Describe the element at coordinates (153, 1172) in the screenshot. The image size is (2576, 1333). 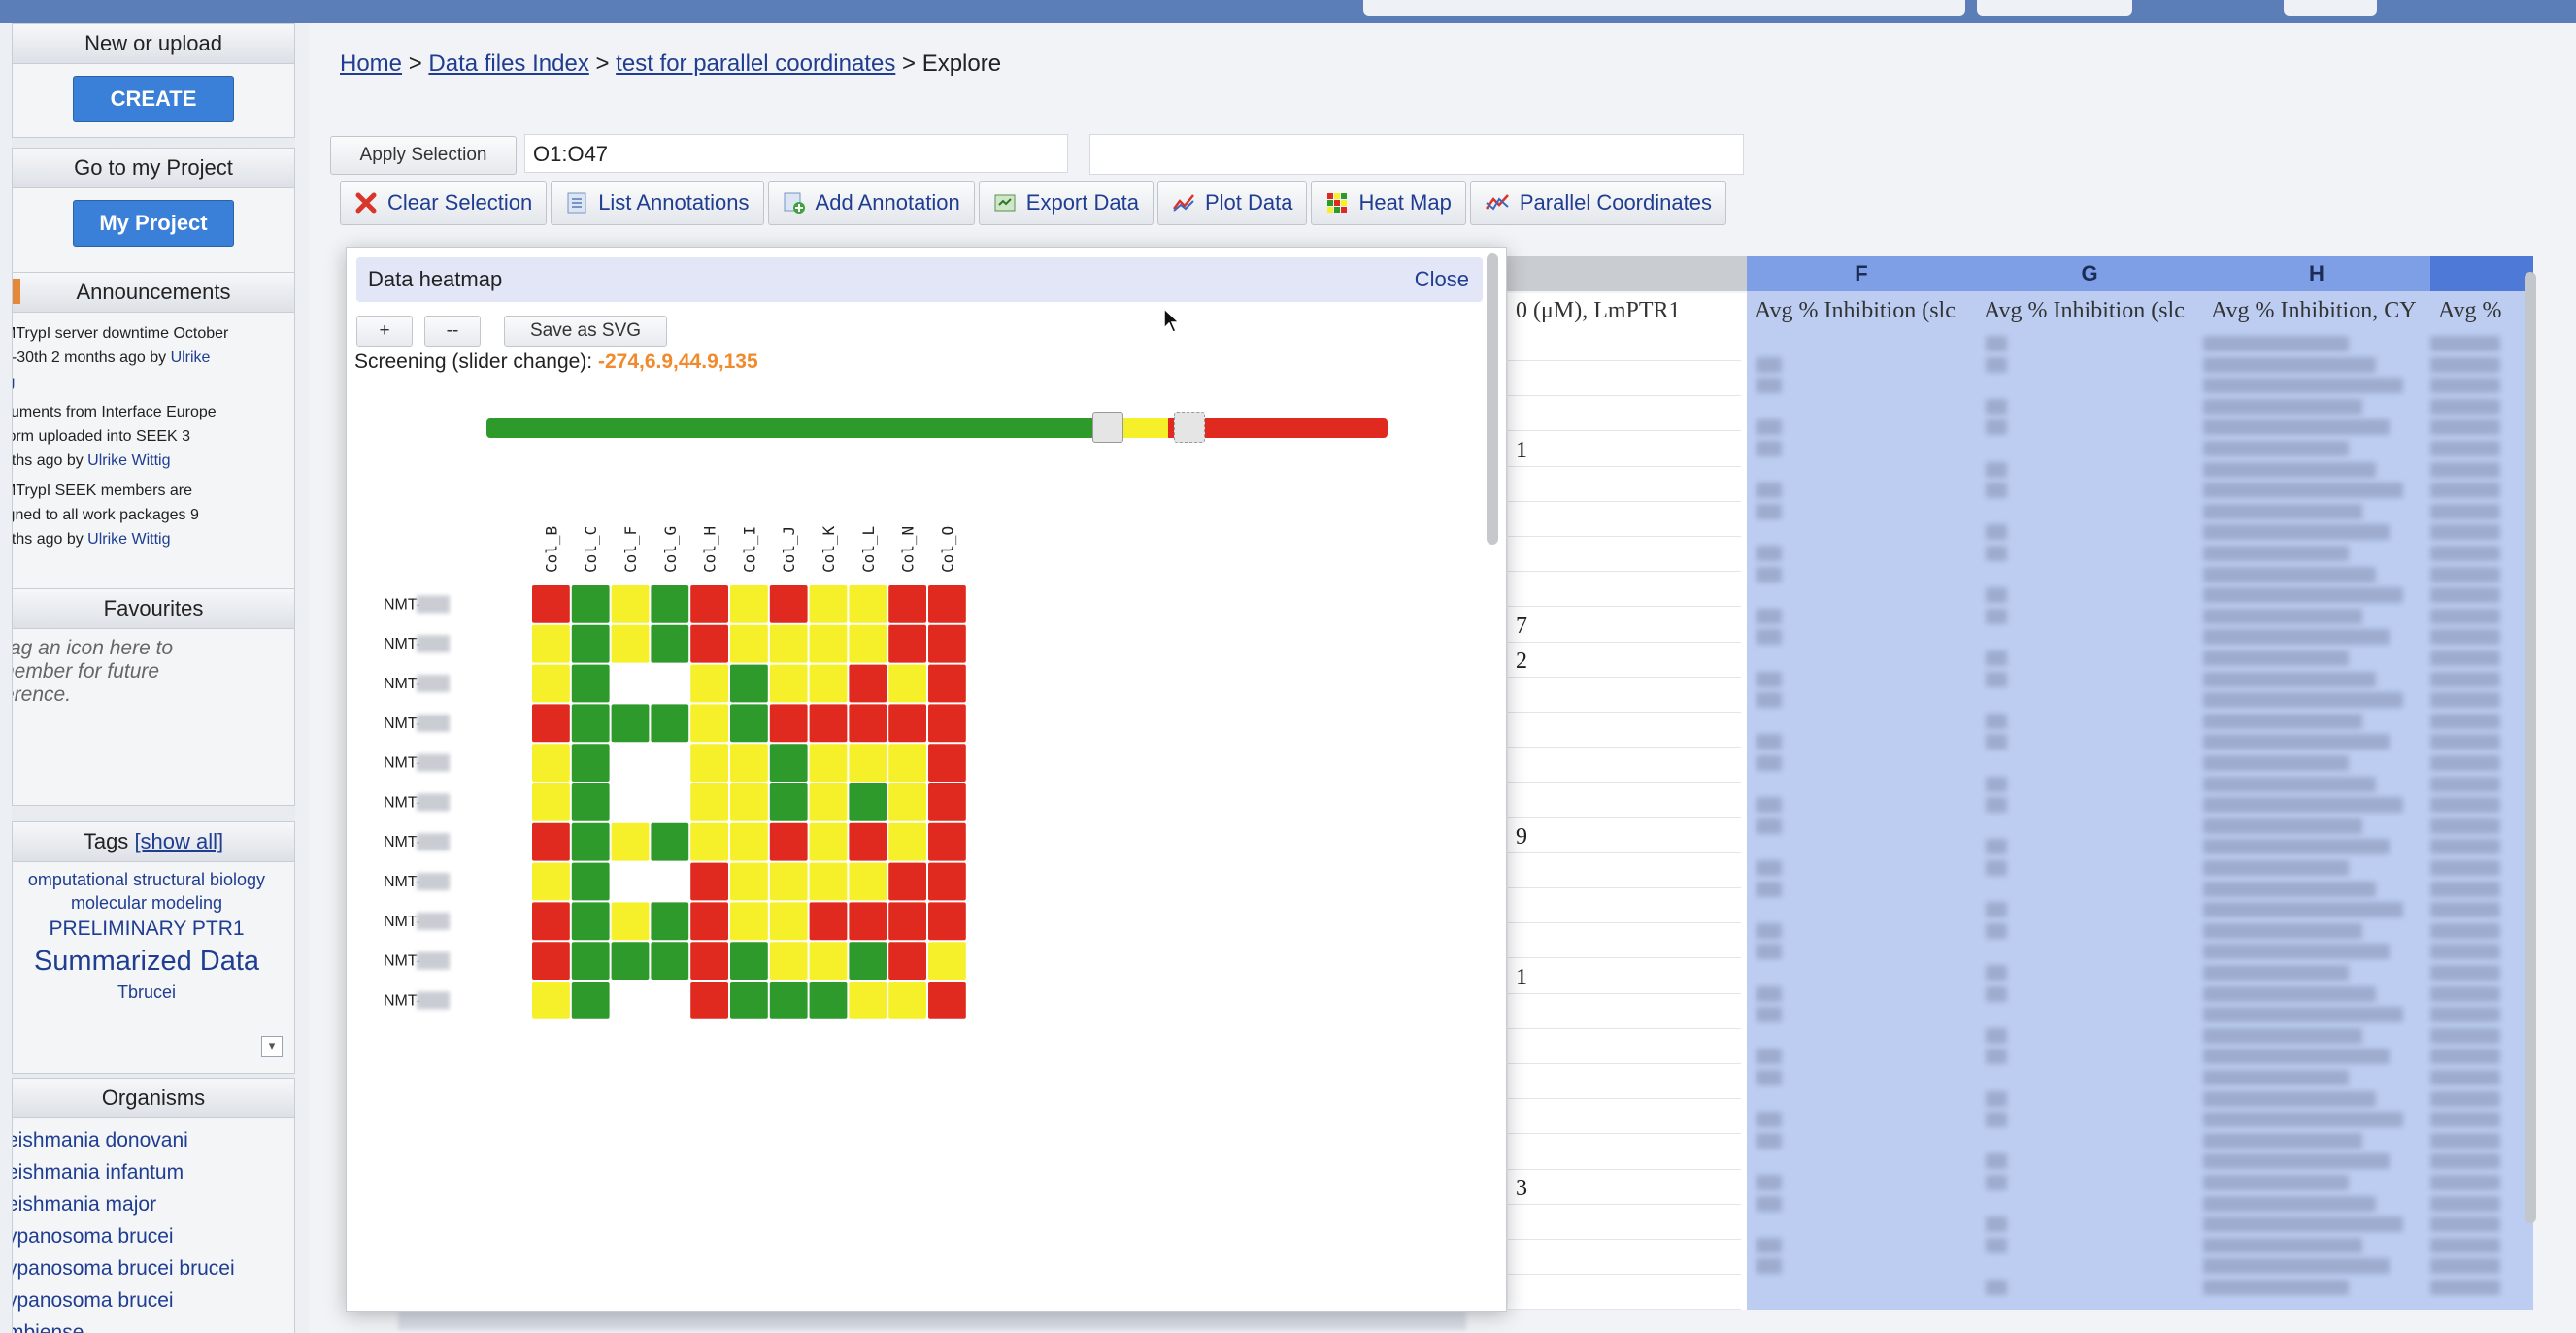
I see `organism-link: eishmania infantum` at that location.